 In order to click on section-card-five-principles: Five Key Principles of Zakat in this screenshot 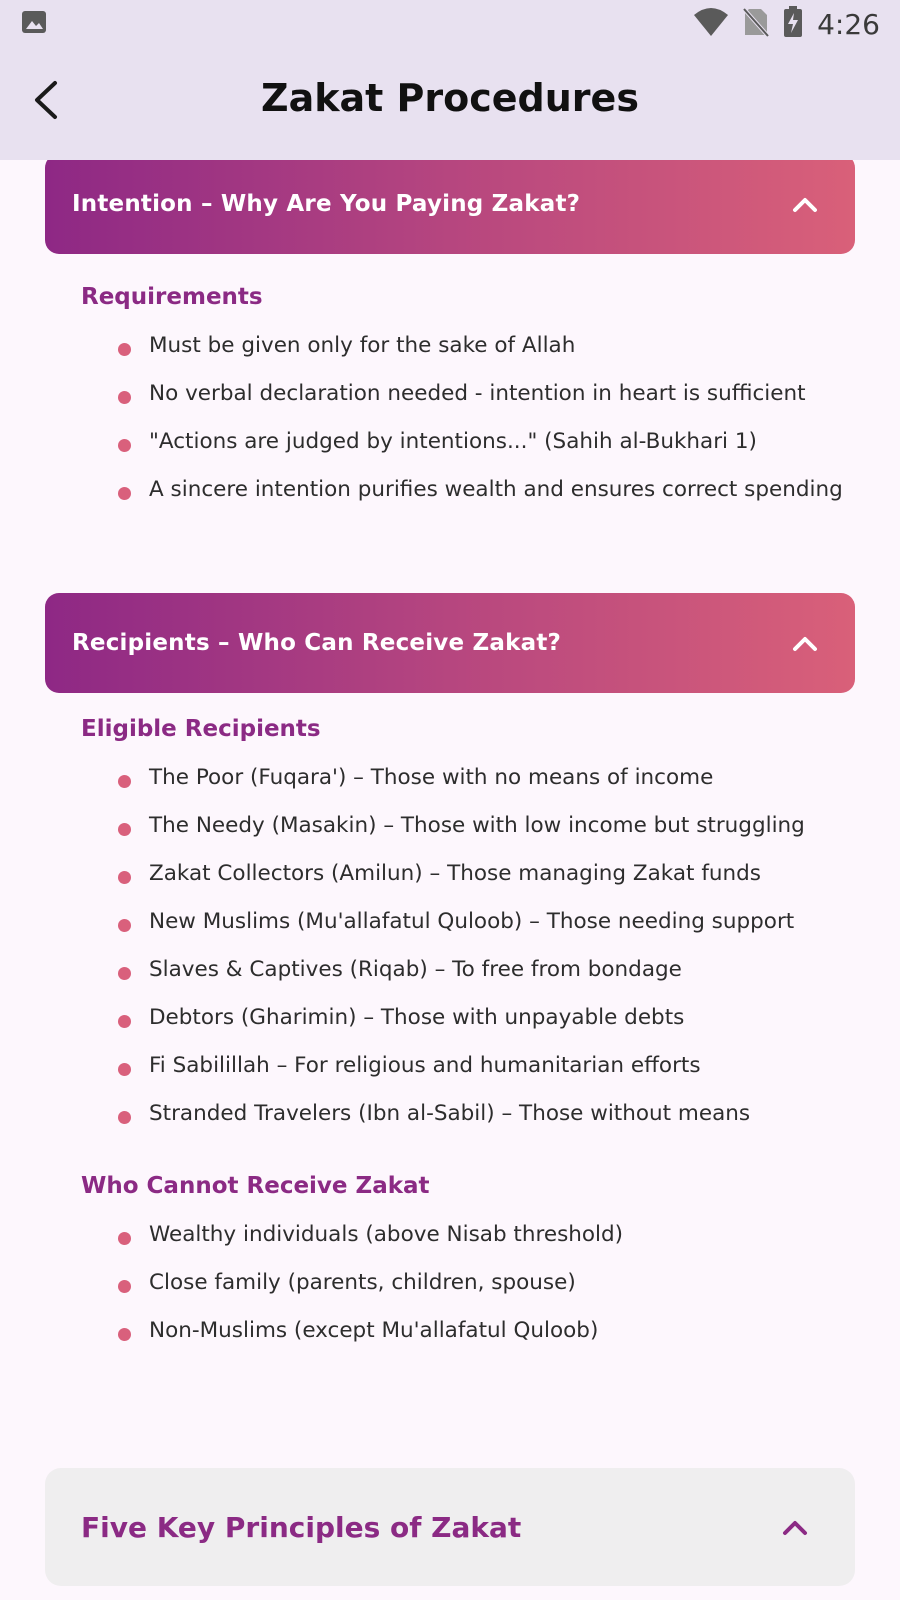, I will do `click(450, 1527)`.